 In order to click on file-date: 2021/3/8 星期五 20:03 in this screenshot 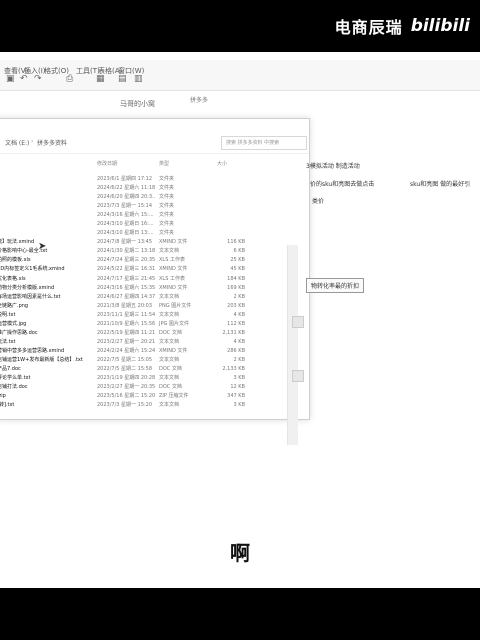, I will do `click(125, 305)`.